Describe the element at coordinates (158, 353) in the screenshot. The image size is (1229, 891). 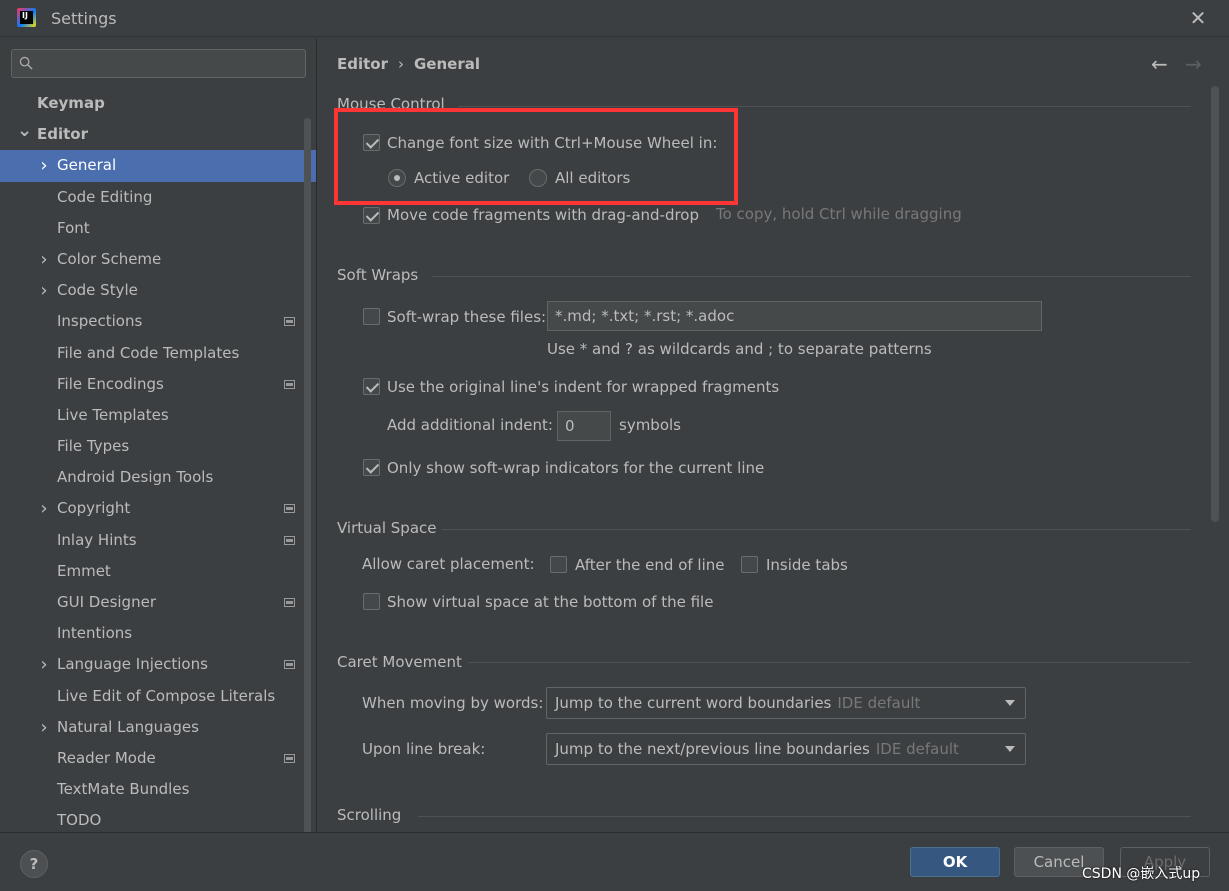
I see `sidebar-item-file-and-code-templates: File and Code Templates` at that location.